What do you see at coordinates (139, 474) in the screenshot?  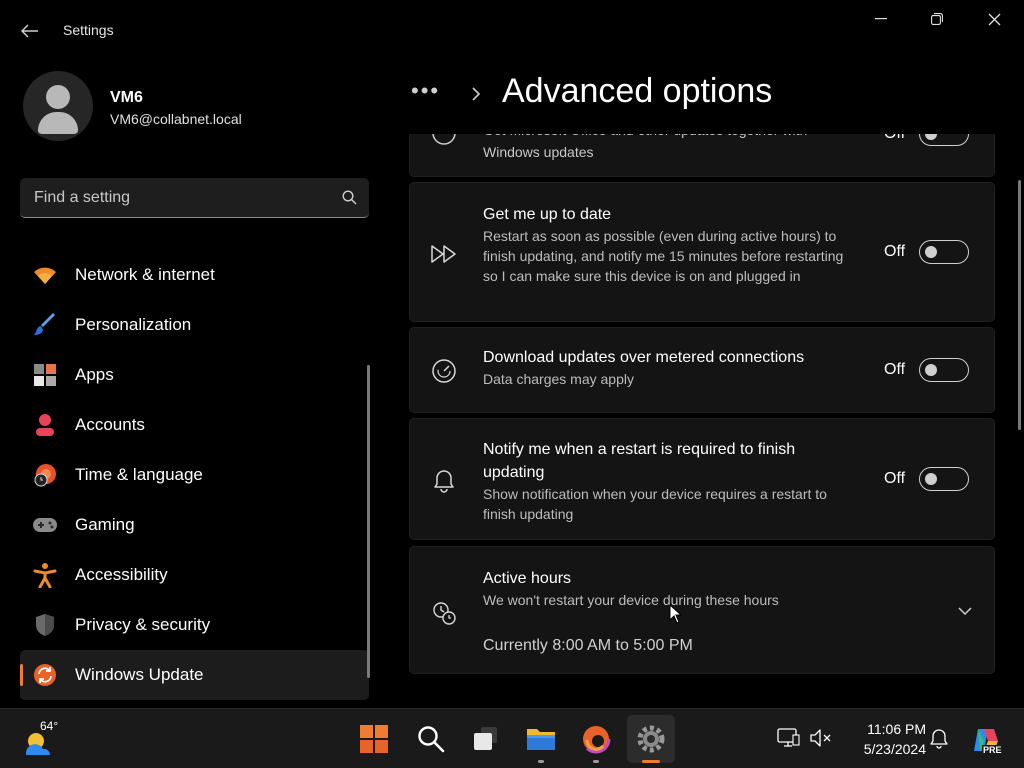 I see `sidebar-item-label: Time & language` at bounding box center [139, 474].